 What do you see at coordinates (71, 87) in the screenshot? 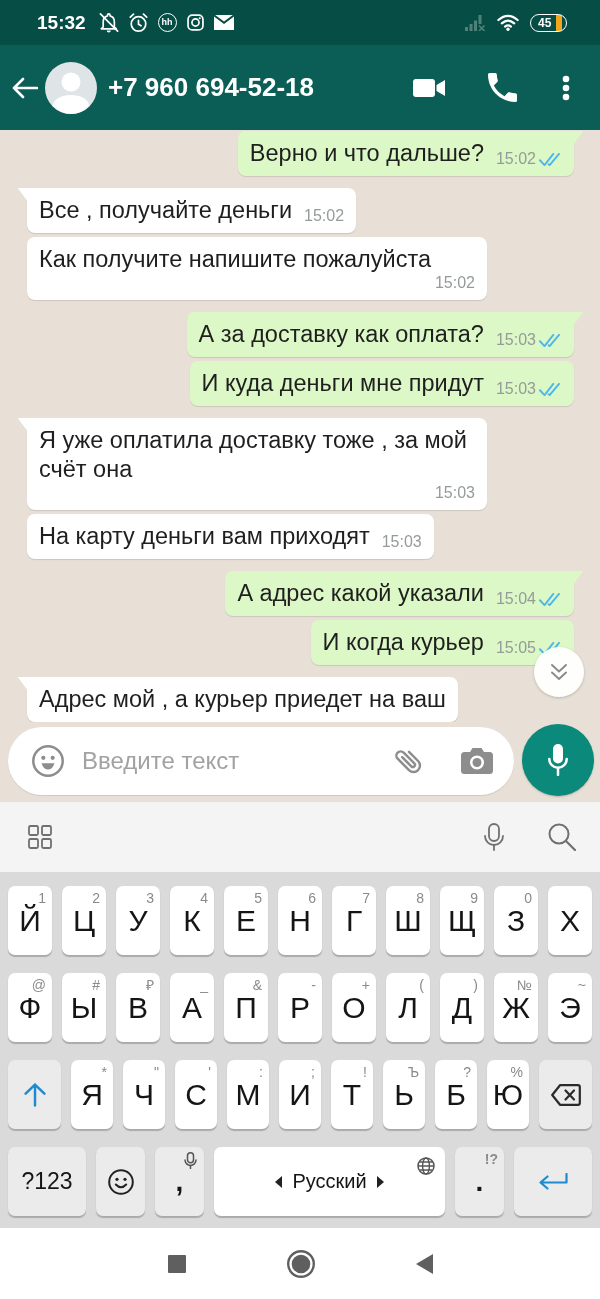
I see `person-avatar-icon` at bounding box center [71, 87].